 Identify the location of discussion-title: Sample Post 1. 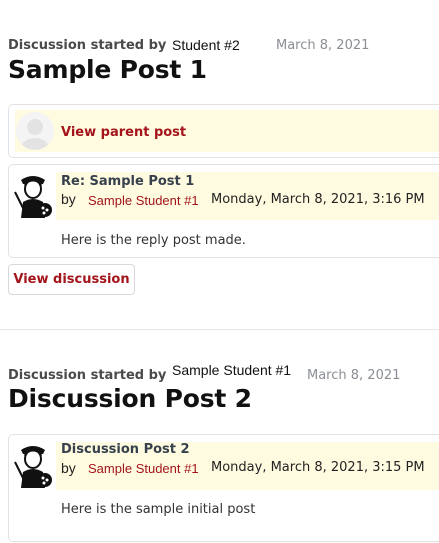
(107, 69).